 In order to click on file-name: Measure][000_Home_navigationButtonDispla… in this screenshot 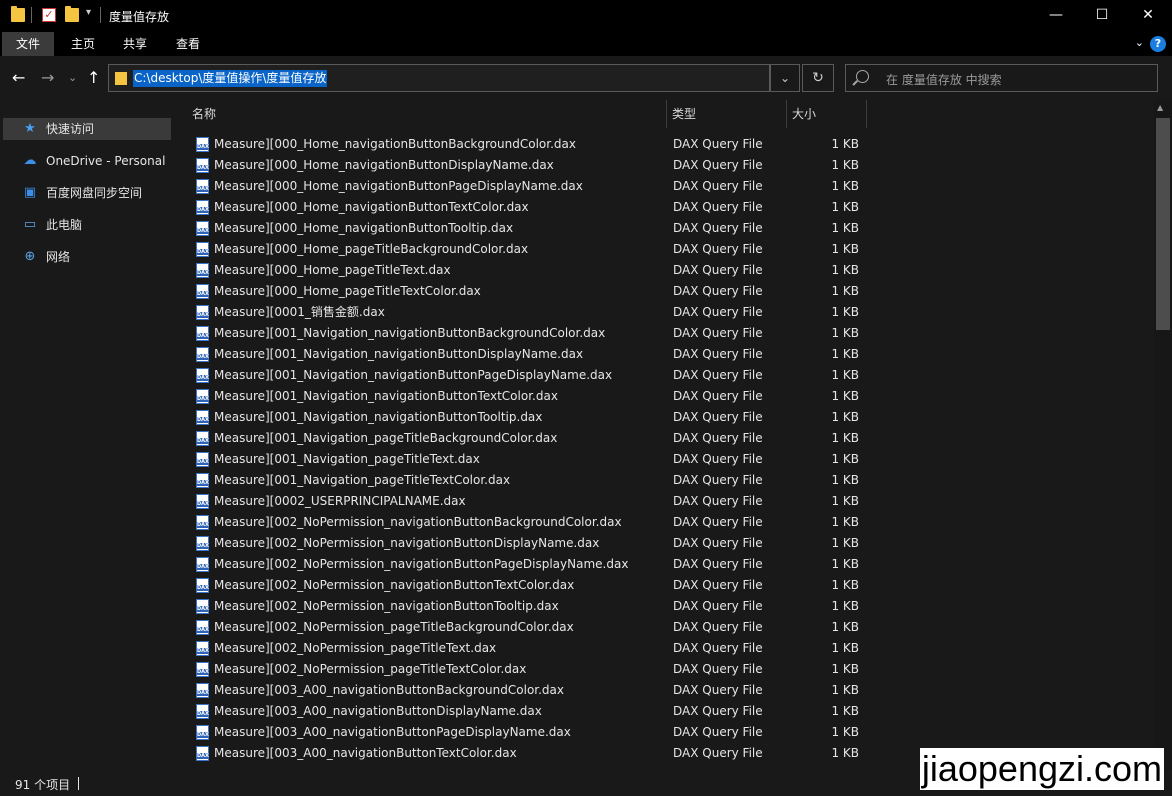, I will do `click(384, 165)`.